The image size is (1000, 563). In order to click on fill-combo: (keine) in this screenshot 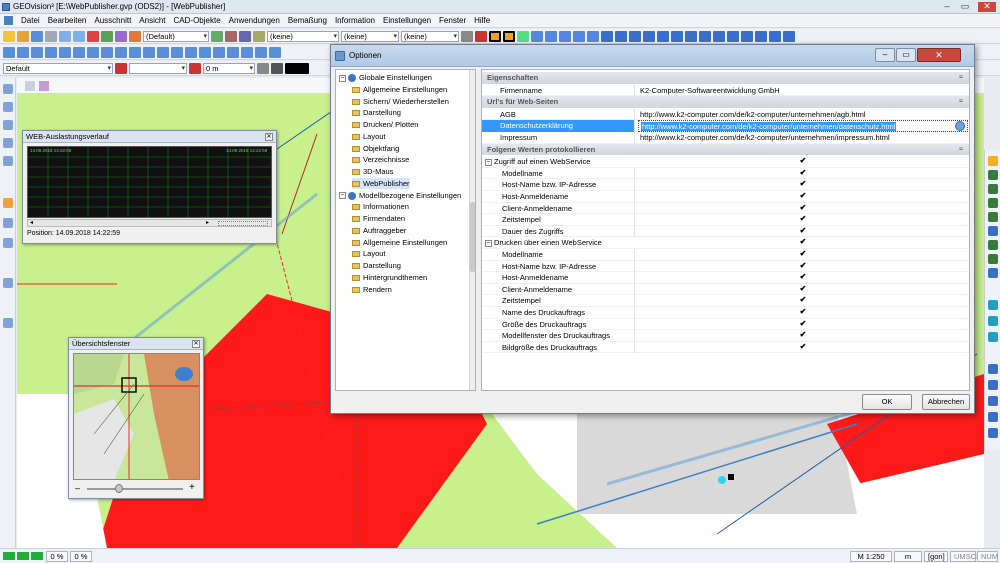, I will do `click(430, 36)`.